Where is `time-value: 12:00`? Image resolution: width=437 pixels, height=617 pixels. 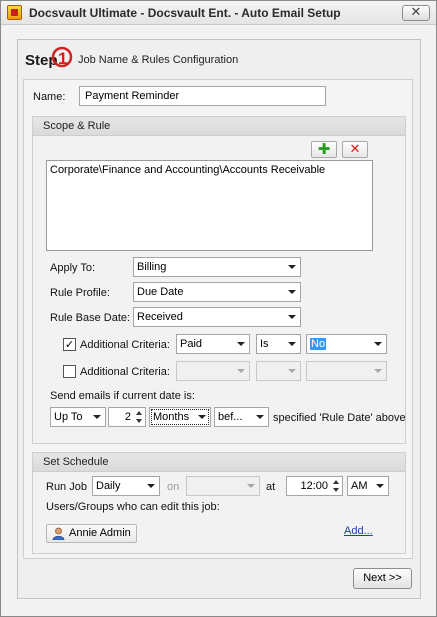
time-value: 12:00 is located at coordinates (314, 486).